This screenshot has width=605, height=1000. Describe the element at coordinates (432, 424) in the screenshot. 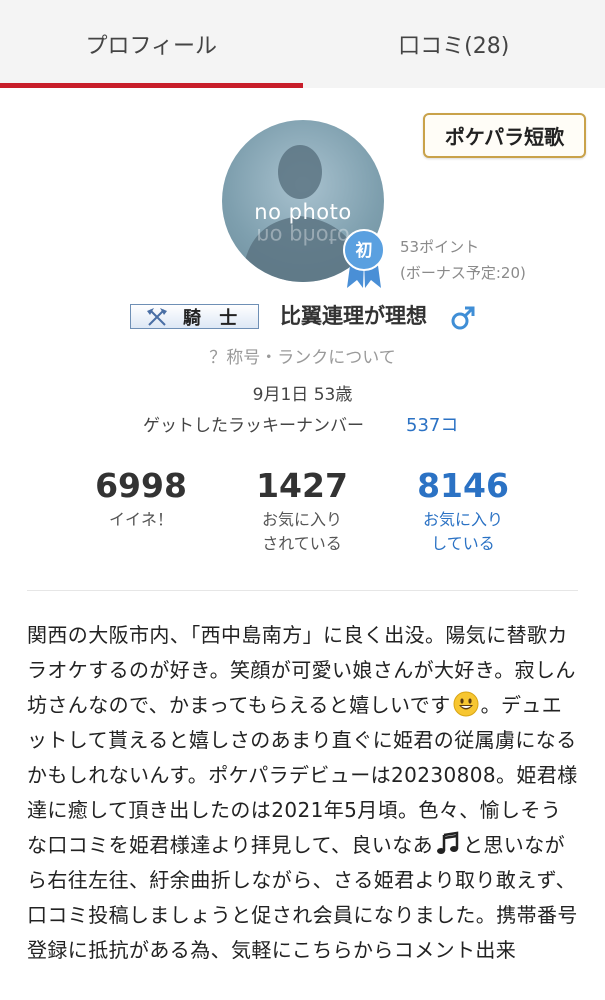

I see `lucky-number-value: 537コ` at that location.